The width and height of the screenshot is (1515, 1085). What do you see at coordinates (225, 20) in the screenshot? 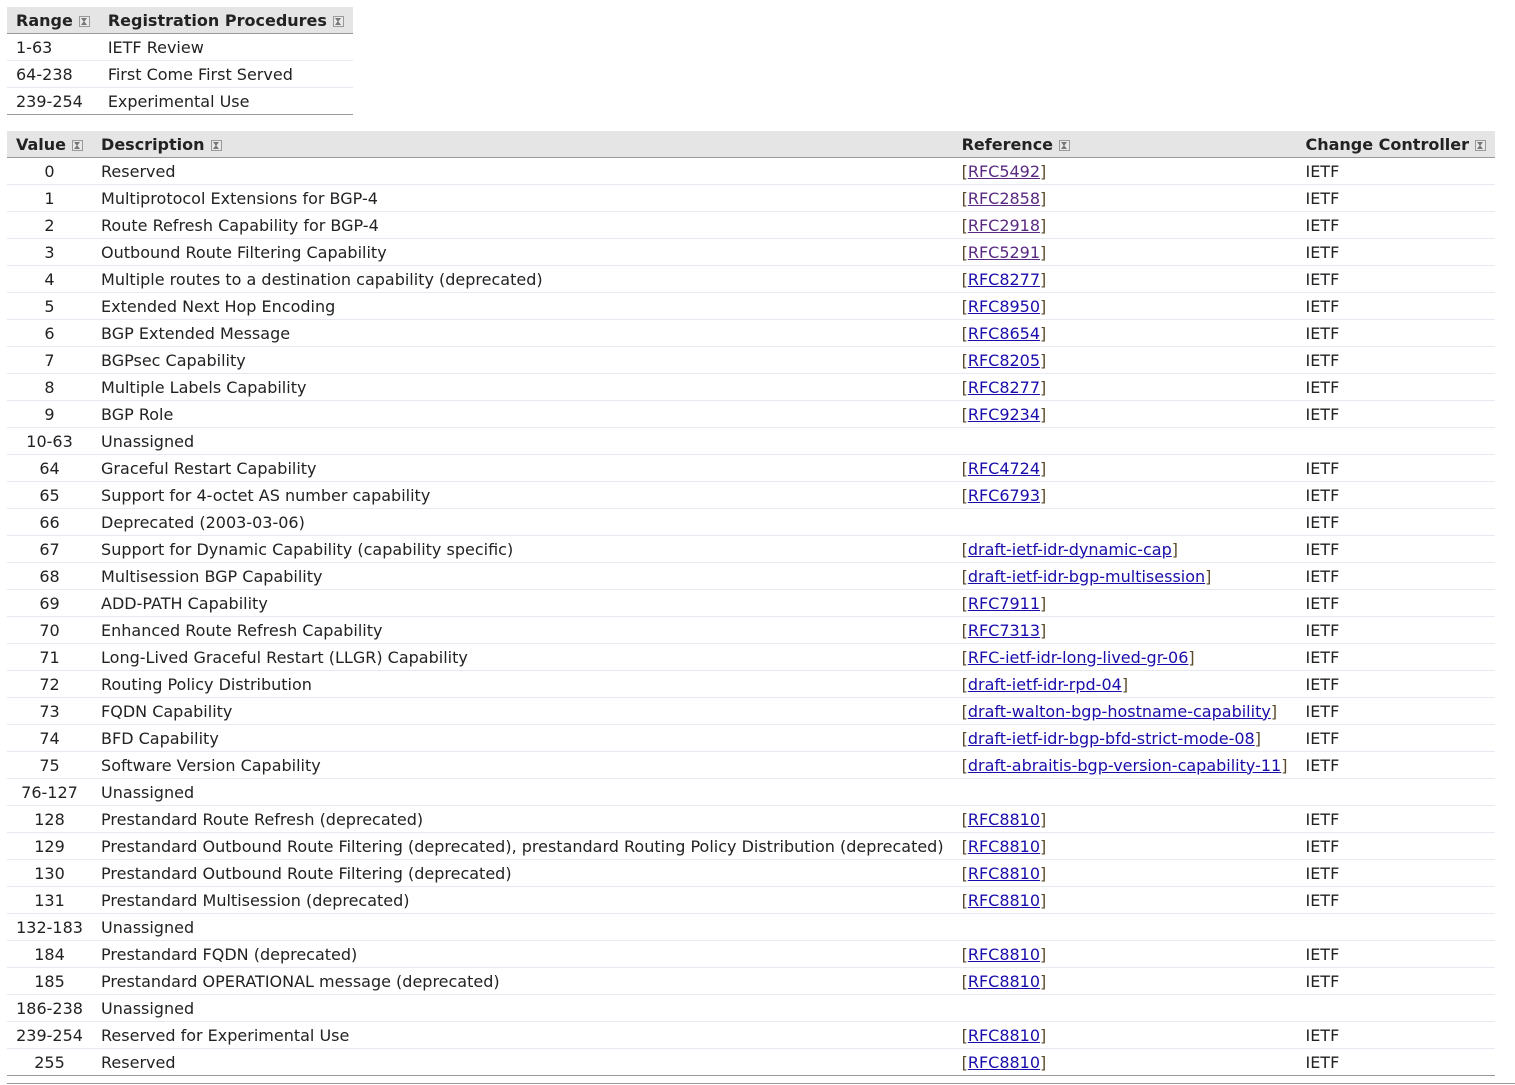
I see `column-header-registration-procedures: Registration Procedures` at bounding box center [225, 20].